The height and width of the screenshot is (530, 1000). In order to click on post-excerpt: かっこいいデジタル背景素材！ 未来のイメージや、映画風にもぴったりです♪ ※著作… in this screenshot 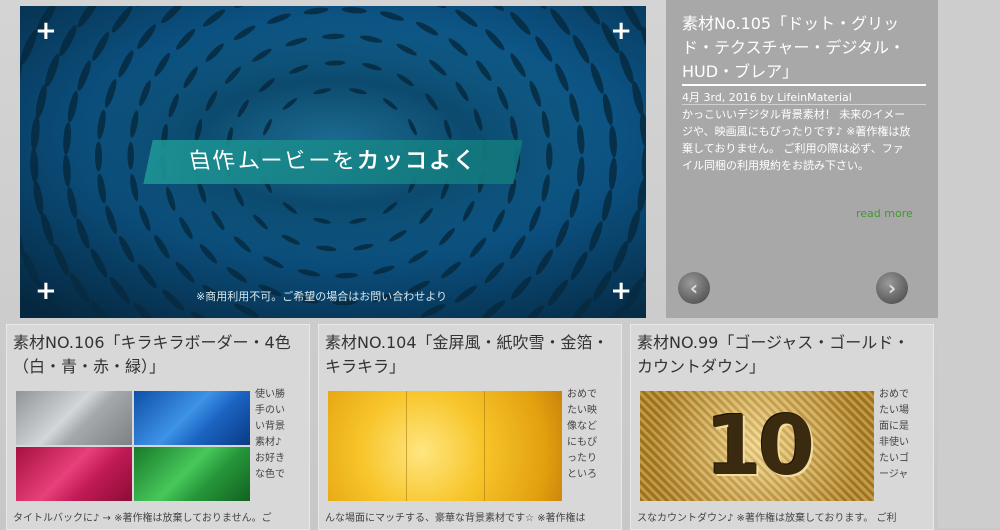, I will do `click(798, 140)`.